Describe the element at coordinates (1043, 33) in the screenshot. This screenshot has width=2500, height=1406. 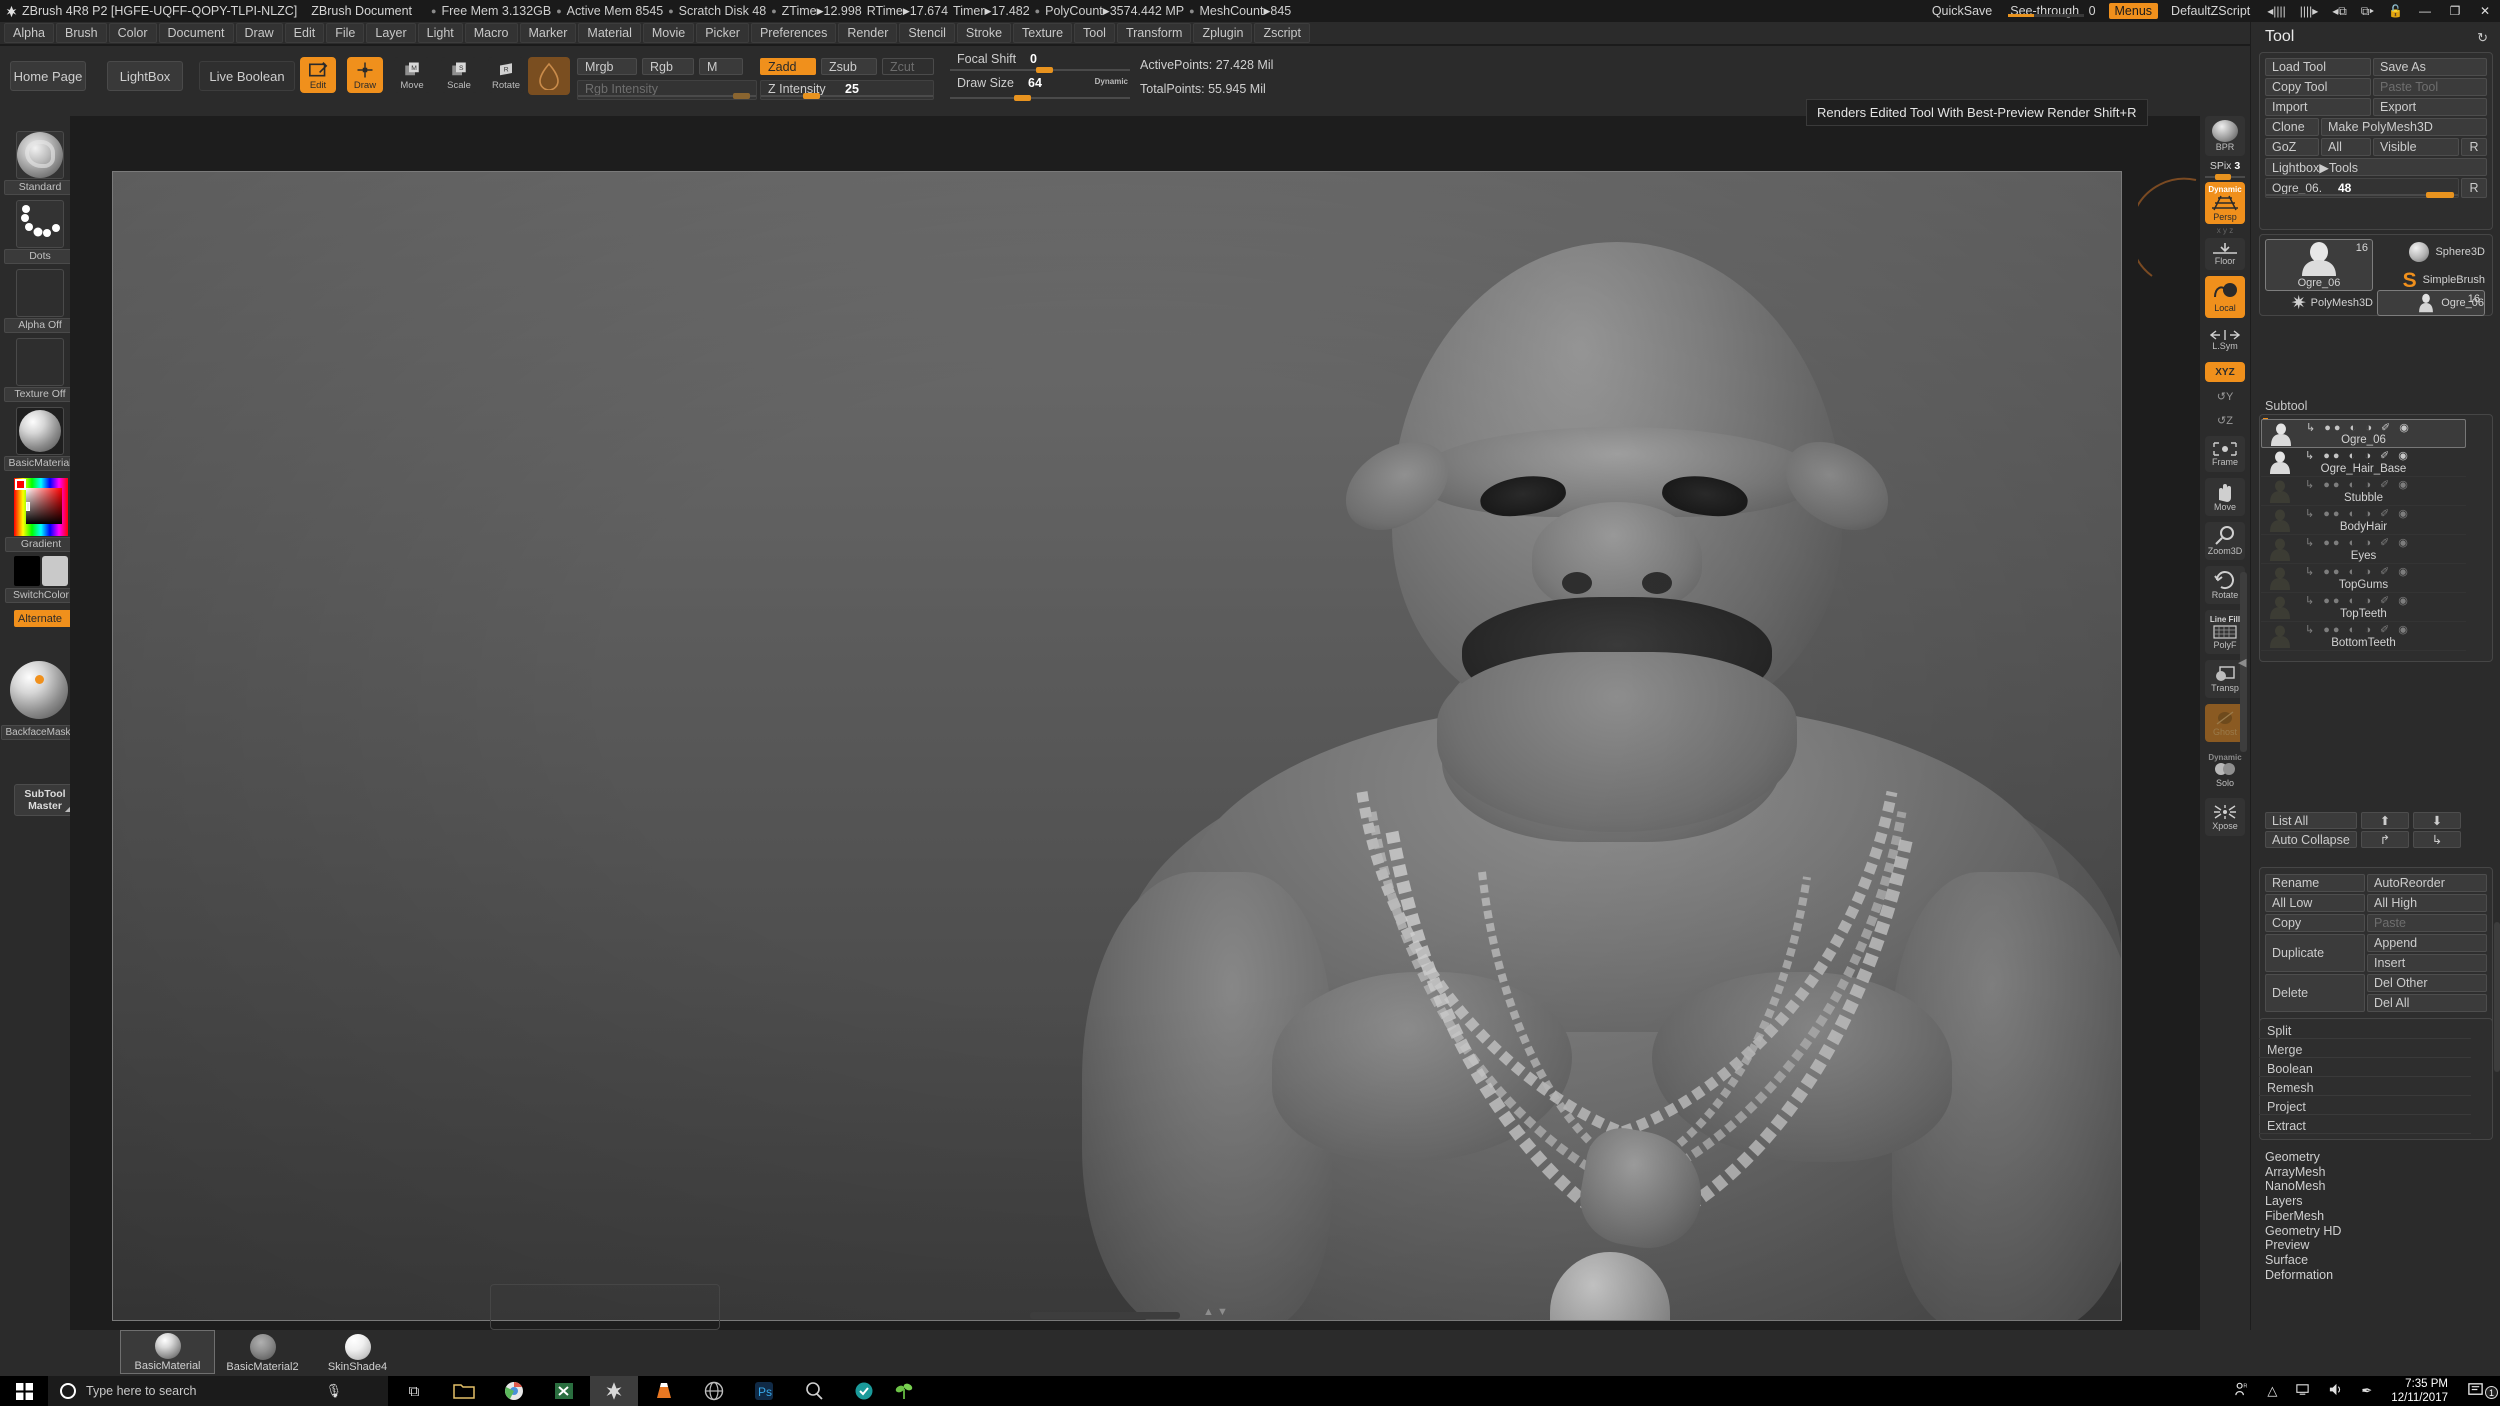
I see `menu-item-texture: Texture` at that location.